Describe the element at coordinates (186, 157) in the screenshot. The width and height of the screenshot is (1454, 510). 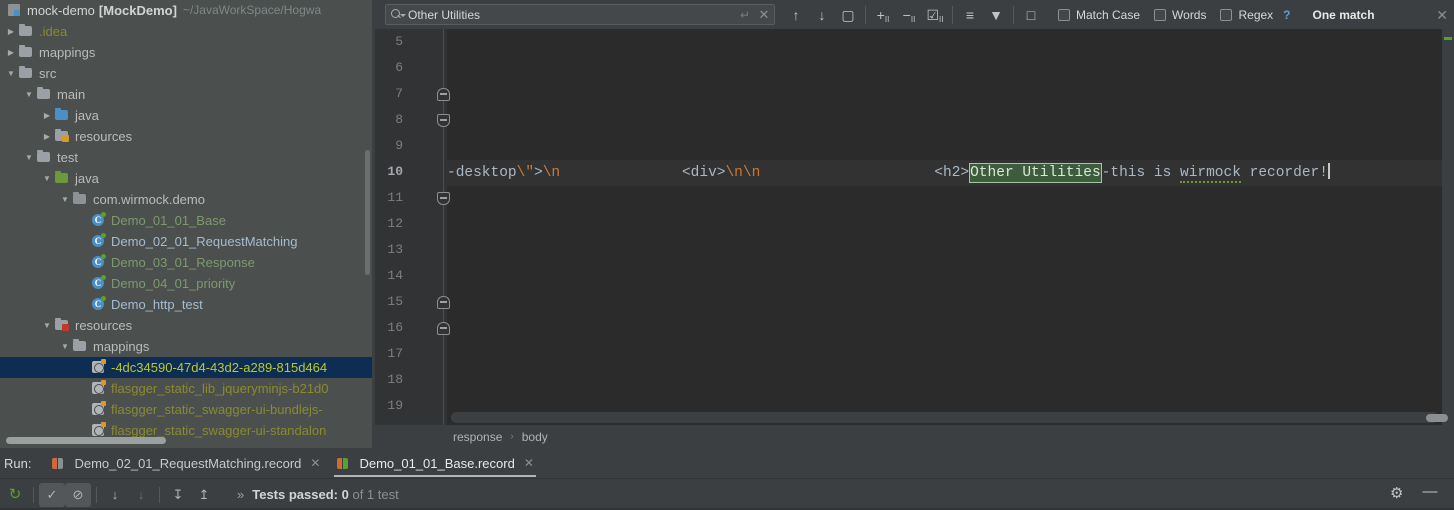
I see `tree-node-test: ▼ test` at that location.